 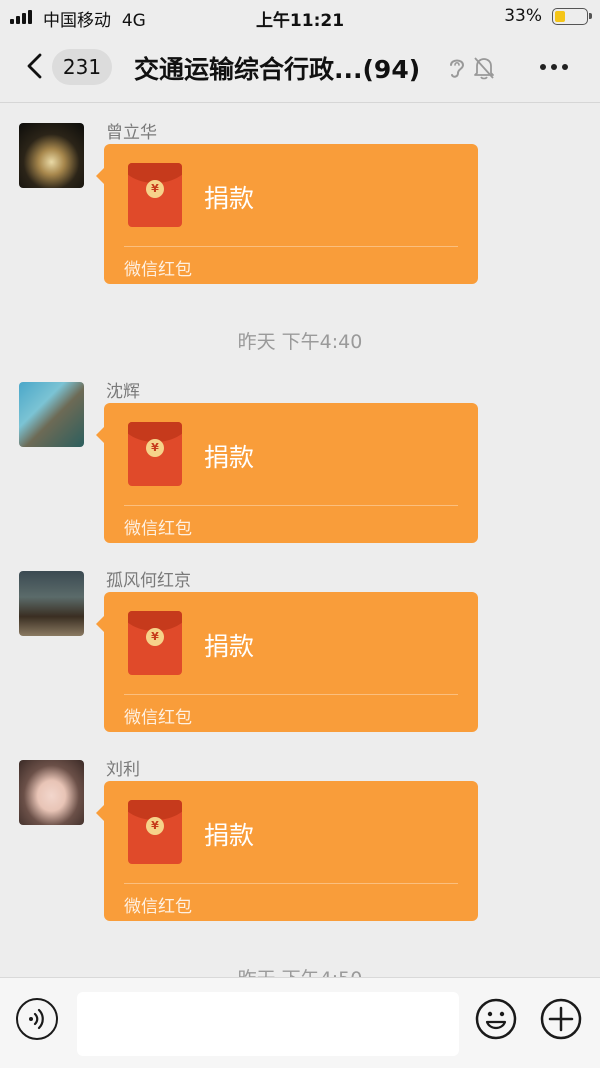 I want to click on ear-icon, so click(x=457, y=68).